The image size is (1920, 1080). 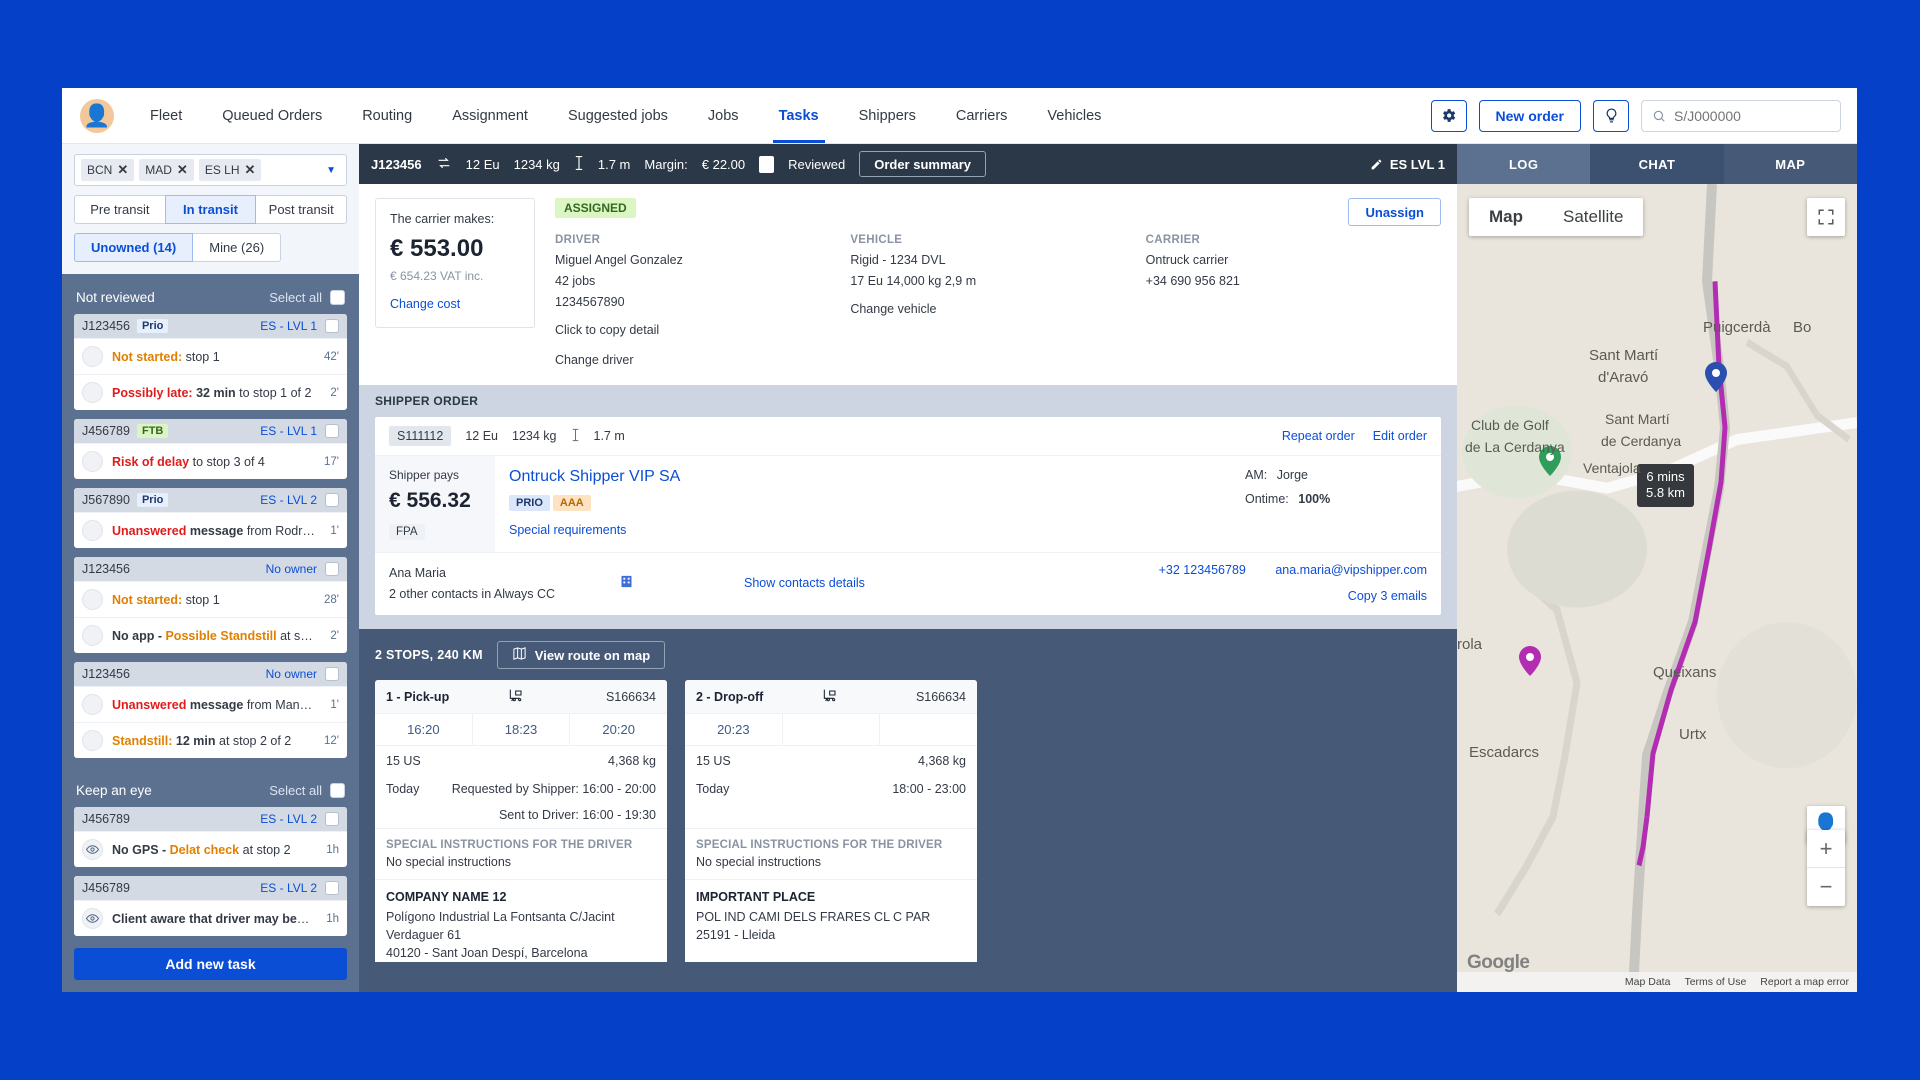 I want to click on right-tab-log: LOG, so click(x=1524, y=164).